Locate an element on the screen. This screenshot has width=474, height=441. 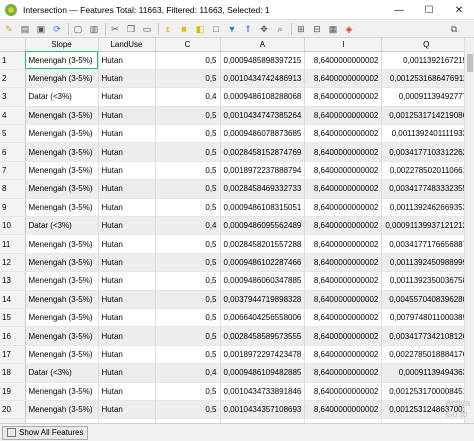
table-cell: 0,0009486102287466 is located at coordinates (263, 263).